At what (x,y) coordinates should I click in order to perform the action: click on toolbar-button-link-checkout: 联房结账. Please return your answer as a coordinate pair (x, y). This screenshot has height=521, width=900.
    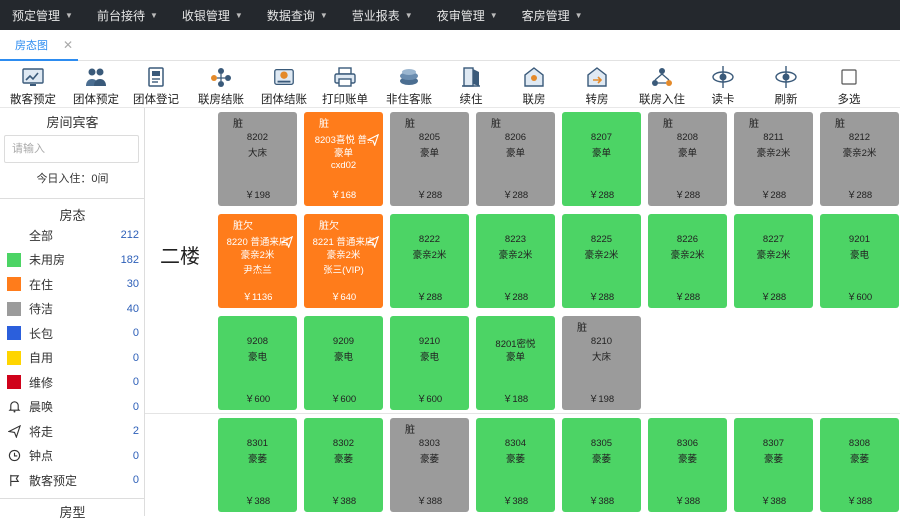
    Looking at the image, I should click on (221, 84).